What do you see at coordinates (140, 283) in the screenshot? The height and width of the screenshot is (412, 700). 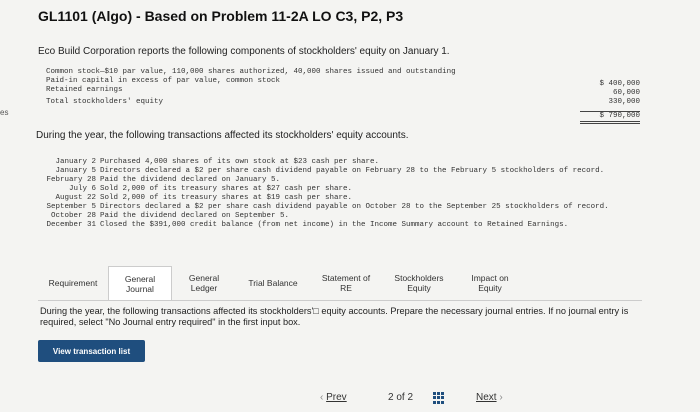 I see `tab-general-journal: General Journal` at bounding box center [140, 283].